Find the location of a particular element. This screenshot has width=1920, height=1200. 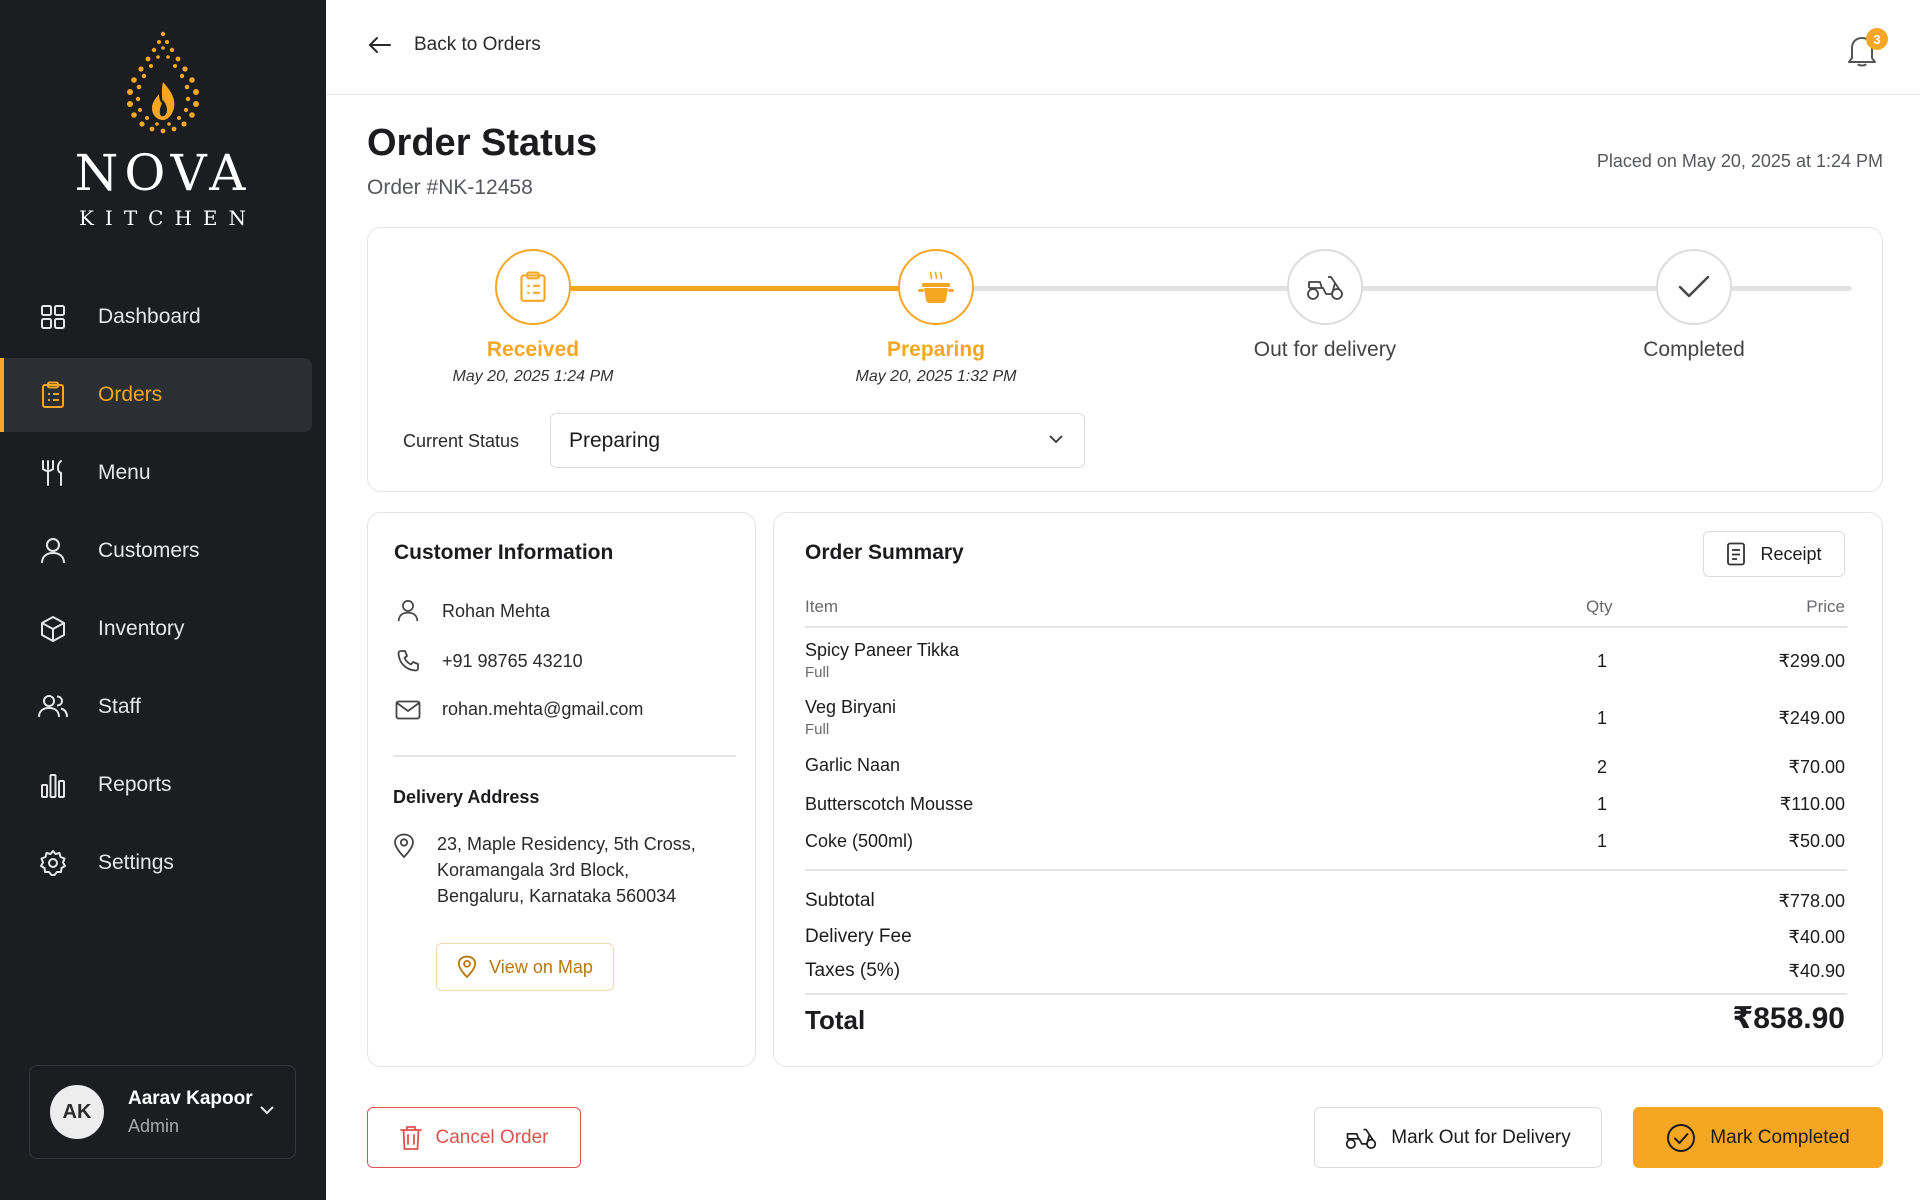

sidebar-item-orders: Orders is located at coordinates (156, 395).